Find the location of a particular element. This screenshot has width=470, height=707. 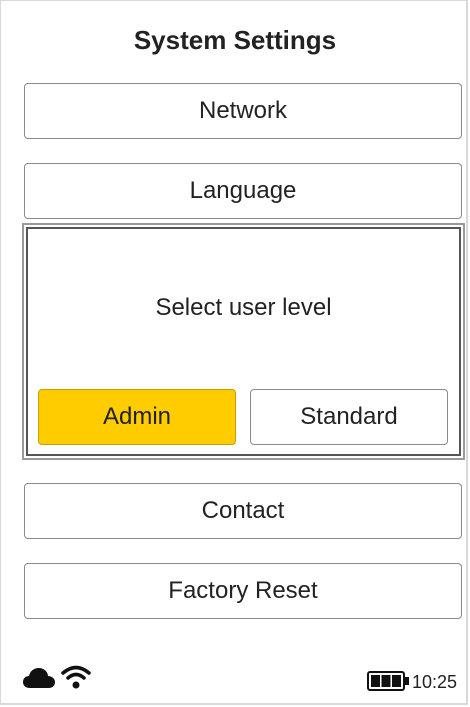

network-button: Network is located at coordinates (243, 111).